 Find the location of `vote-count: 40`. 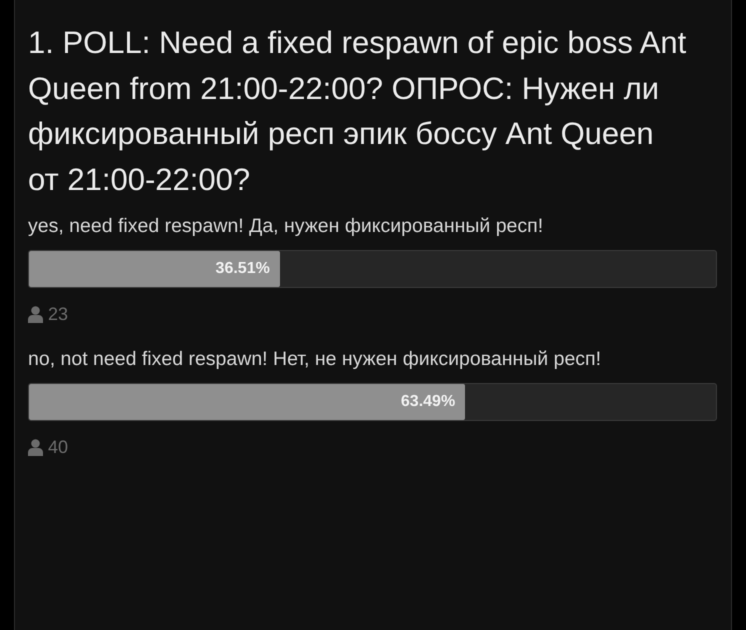

vote-count: 40 is located at coordinates (58, 447).